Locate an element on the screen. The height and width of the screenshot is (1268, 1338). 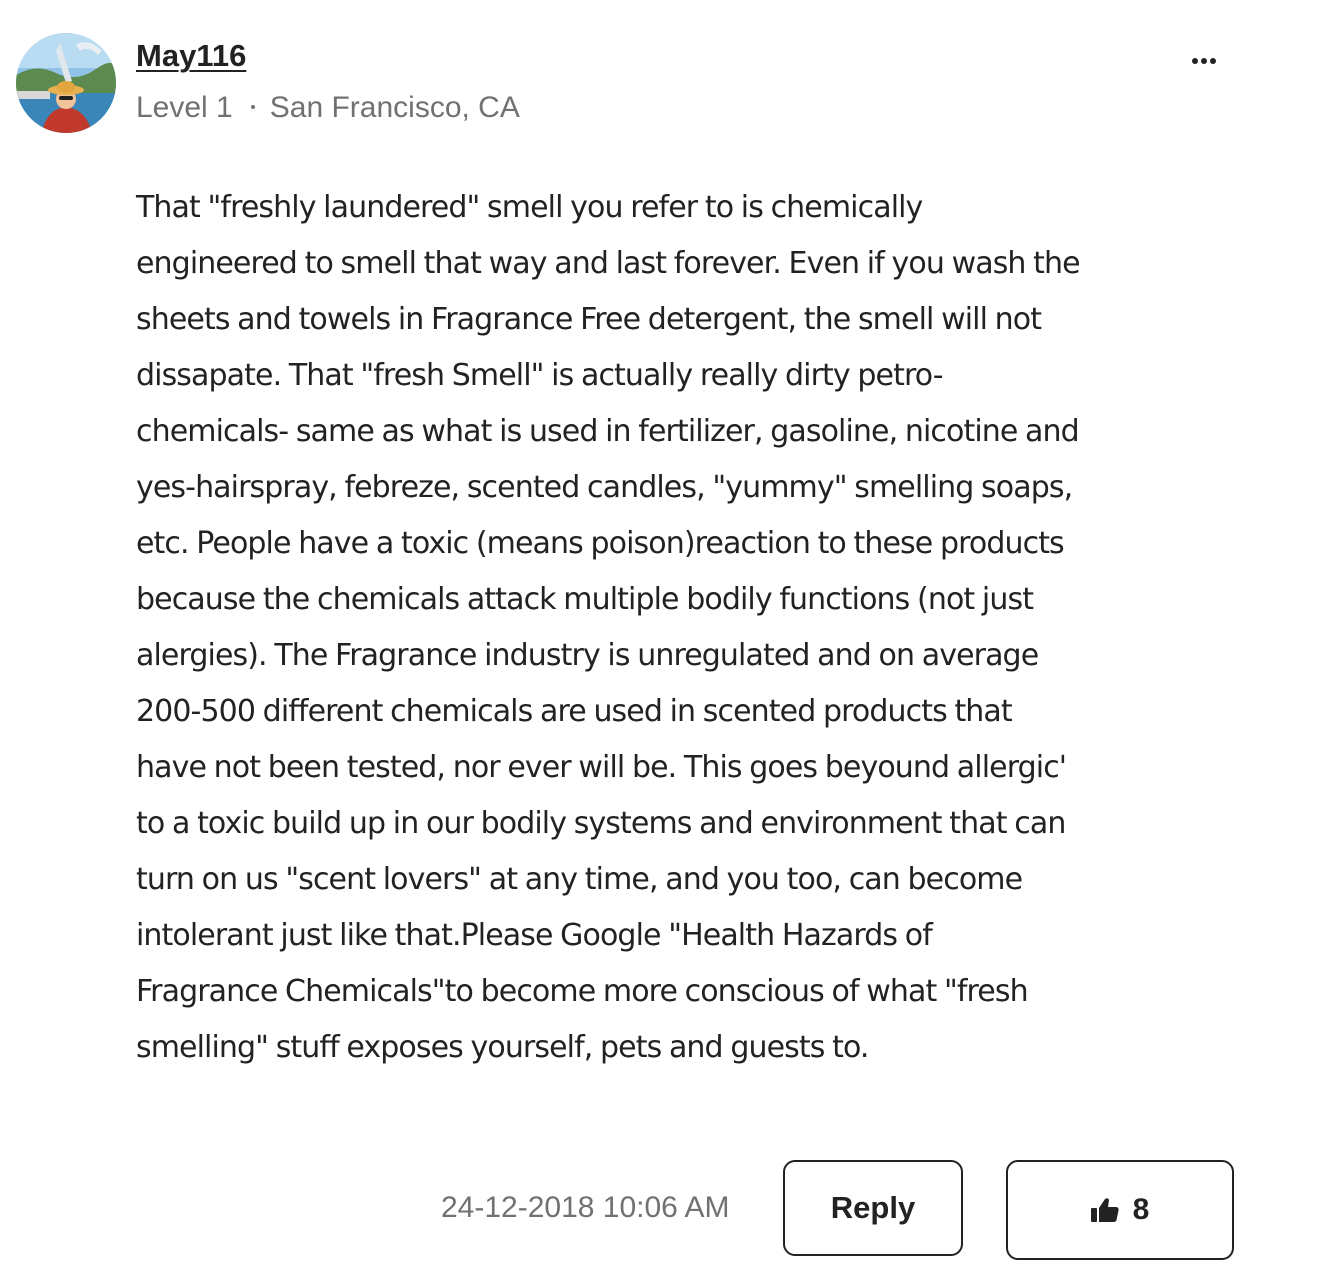
more-options-button is located at coordinates (1204, 61).